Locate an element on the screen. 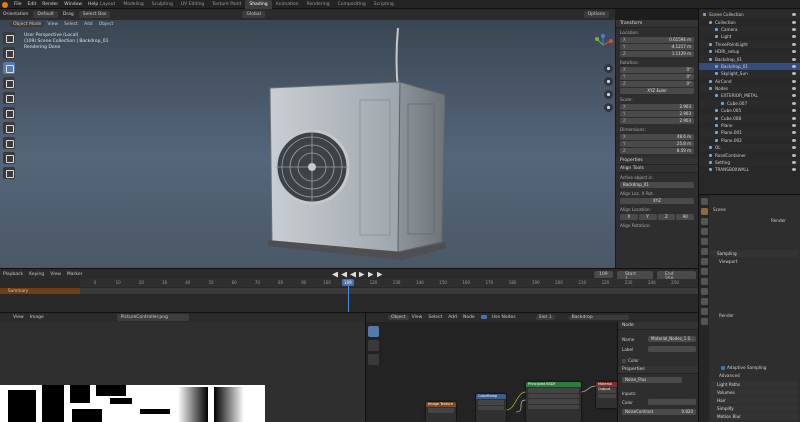  sampling-section: Sampling is located at coordinates (754, 253).